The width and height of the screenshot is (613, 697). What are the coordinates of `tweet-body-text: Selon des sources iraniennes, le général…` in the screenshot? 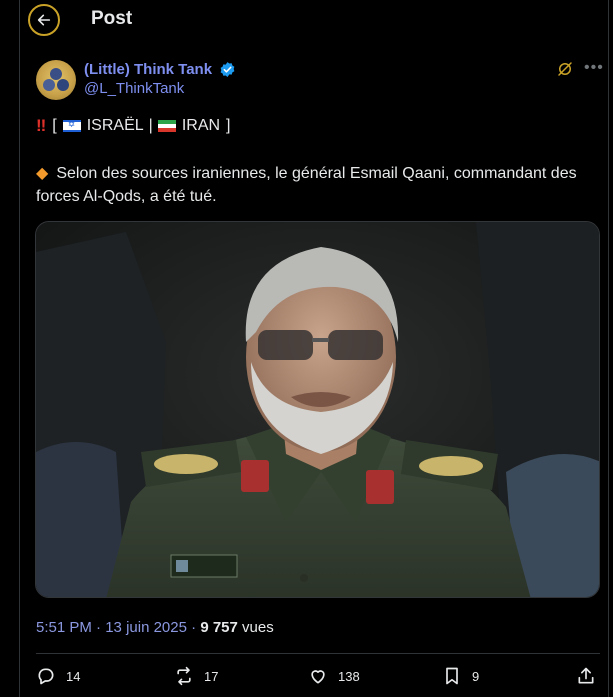 It's located at (306, 185).